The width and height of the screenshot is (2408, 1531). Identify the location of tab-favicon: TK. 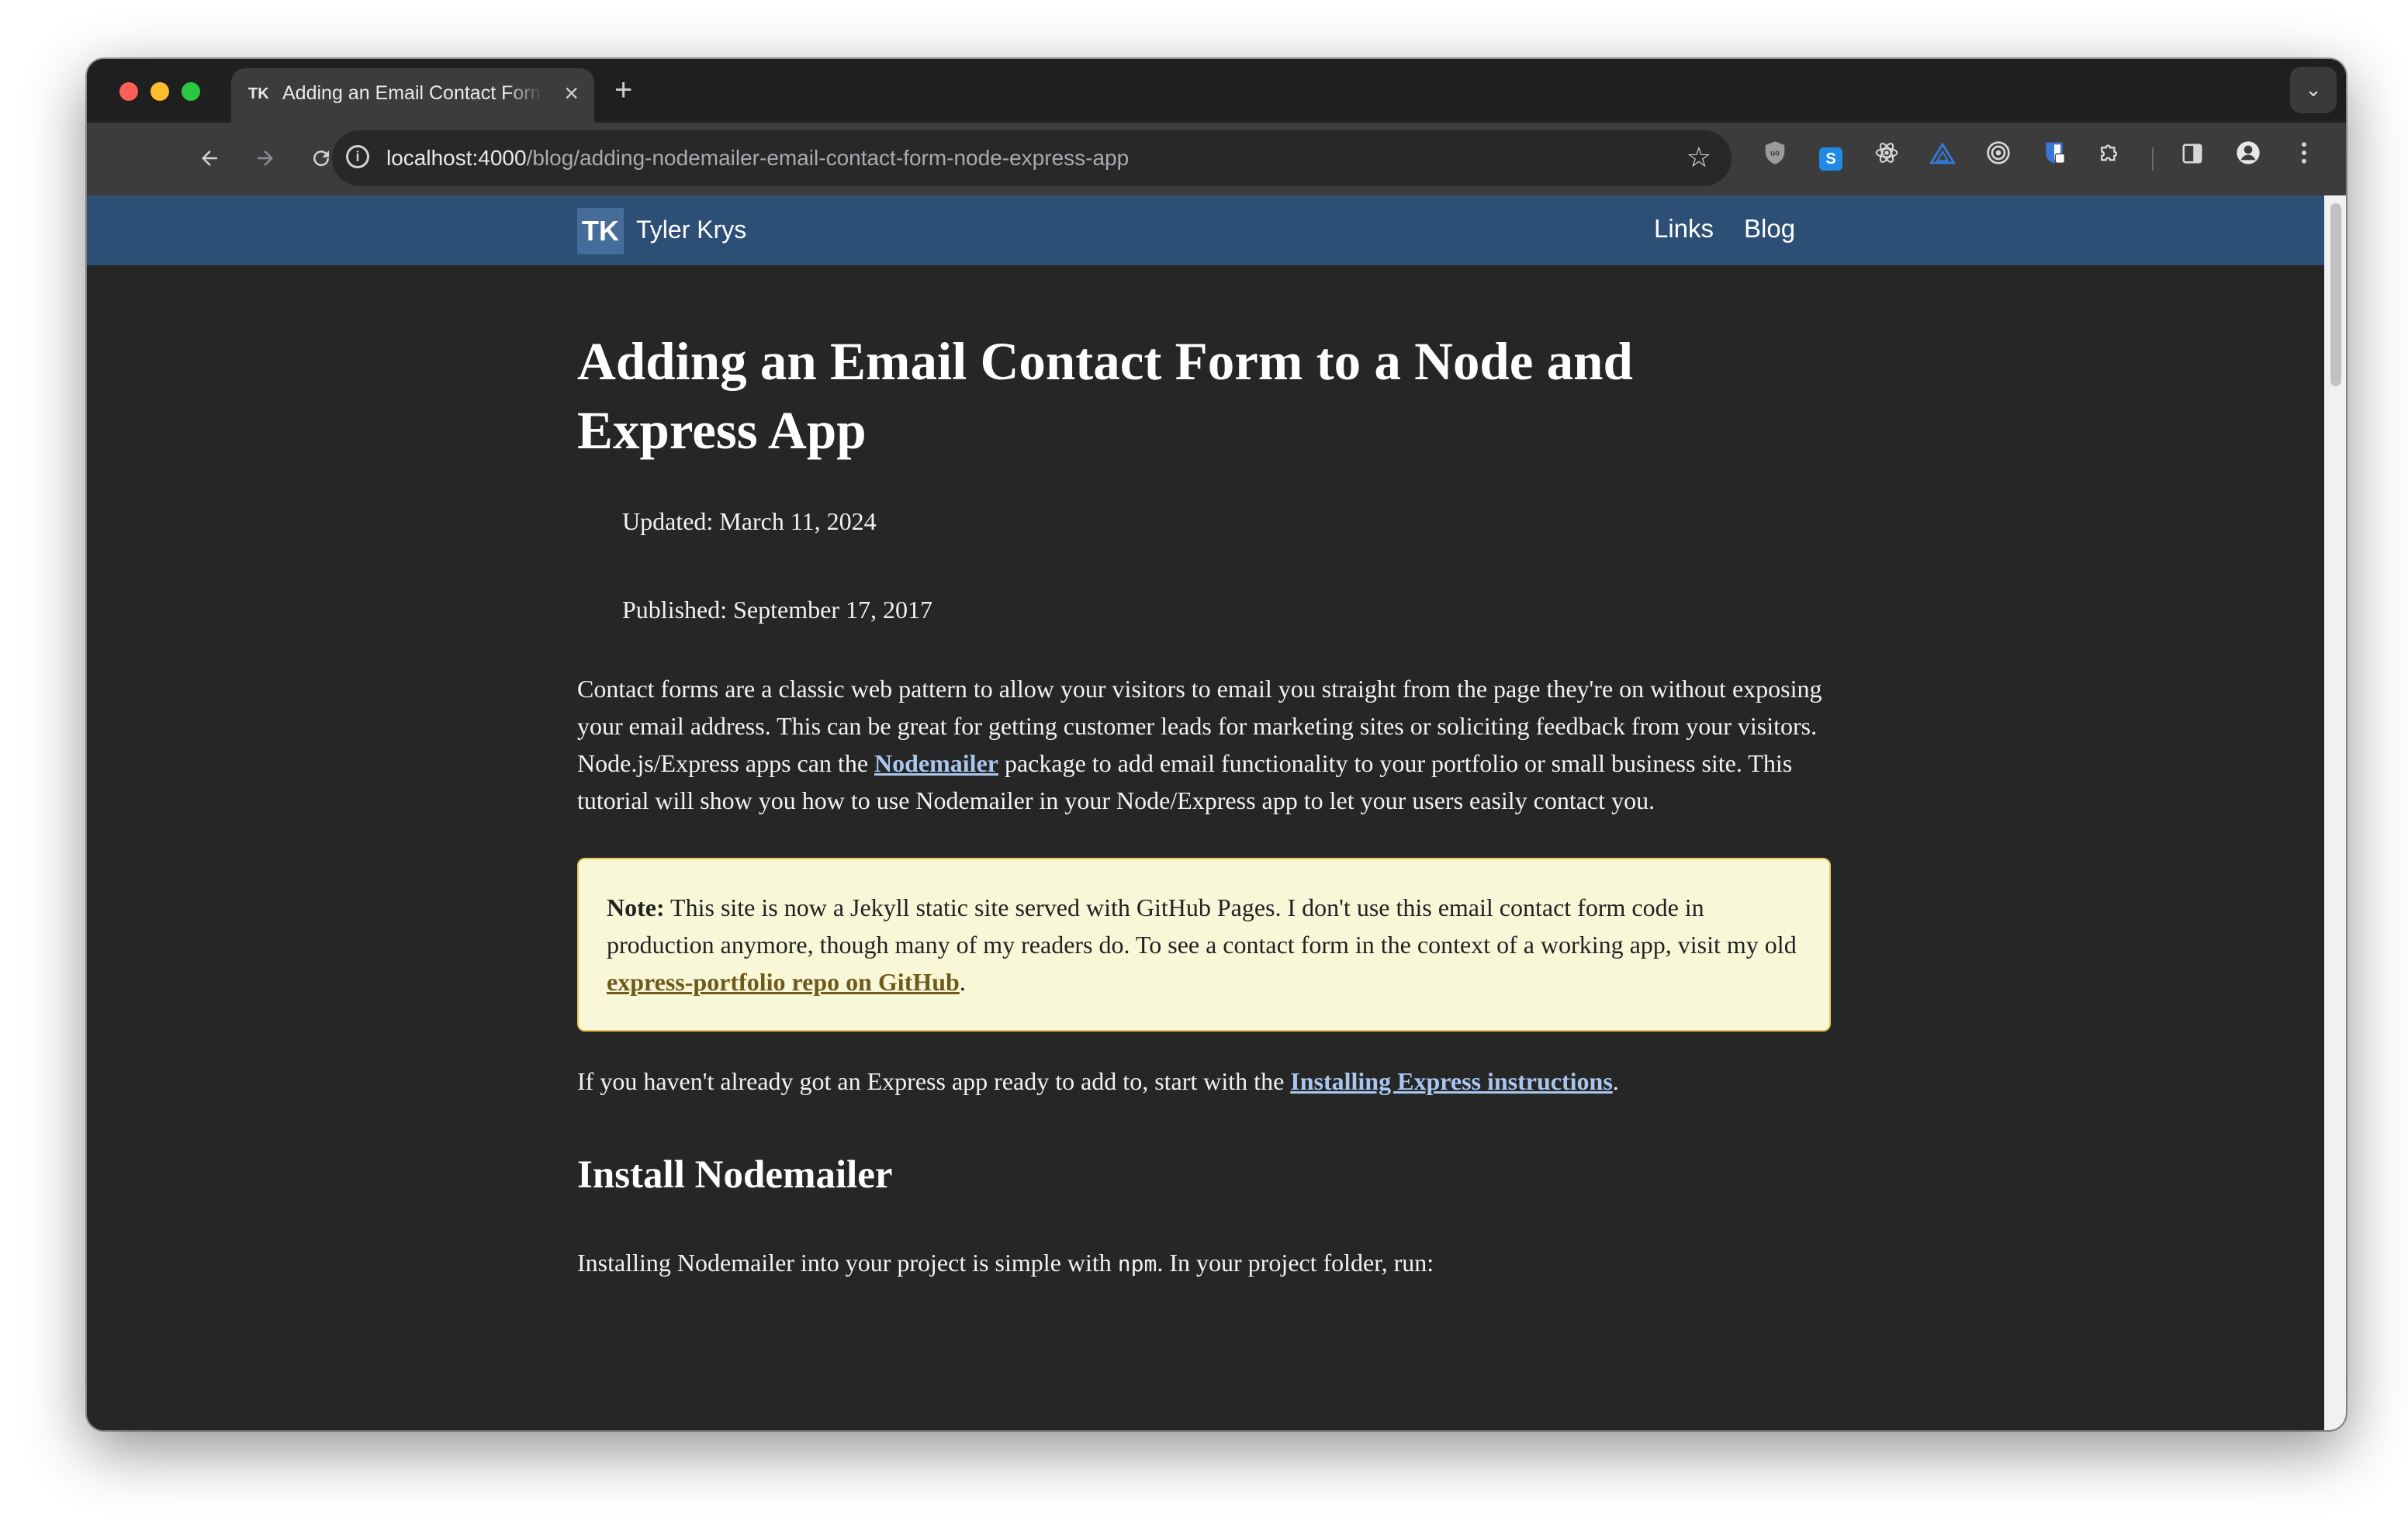
(258, 93).